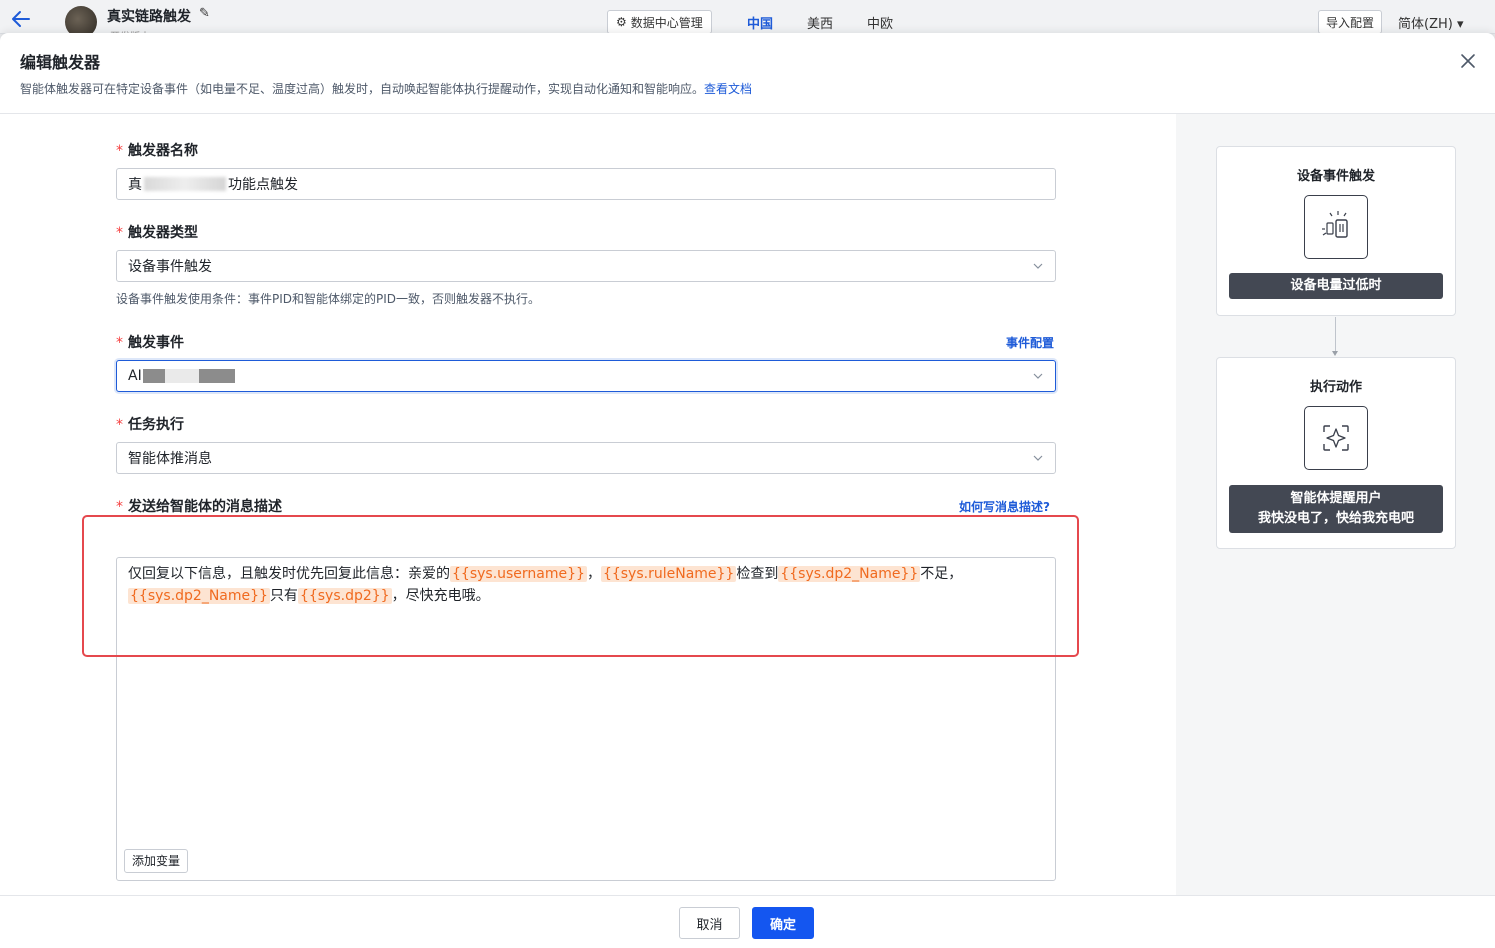 Image resolution: width=1495 pixels, height=948 pixels. Describe the element at coordinates (820, 22) in the screenshot. I see `region-tab-us-west: 美西` at that location.